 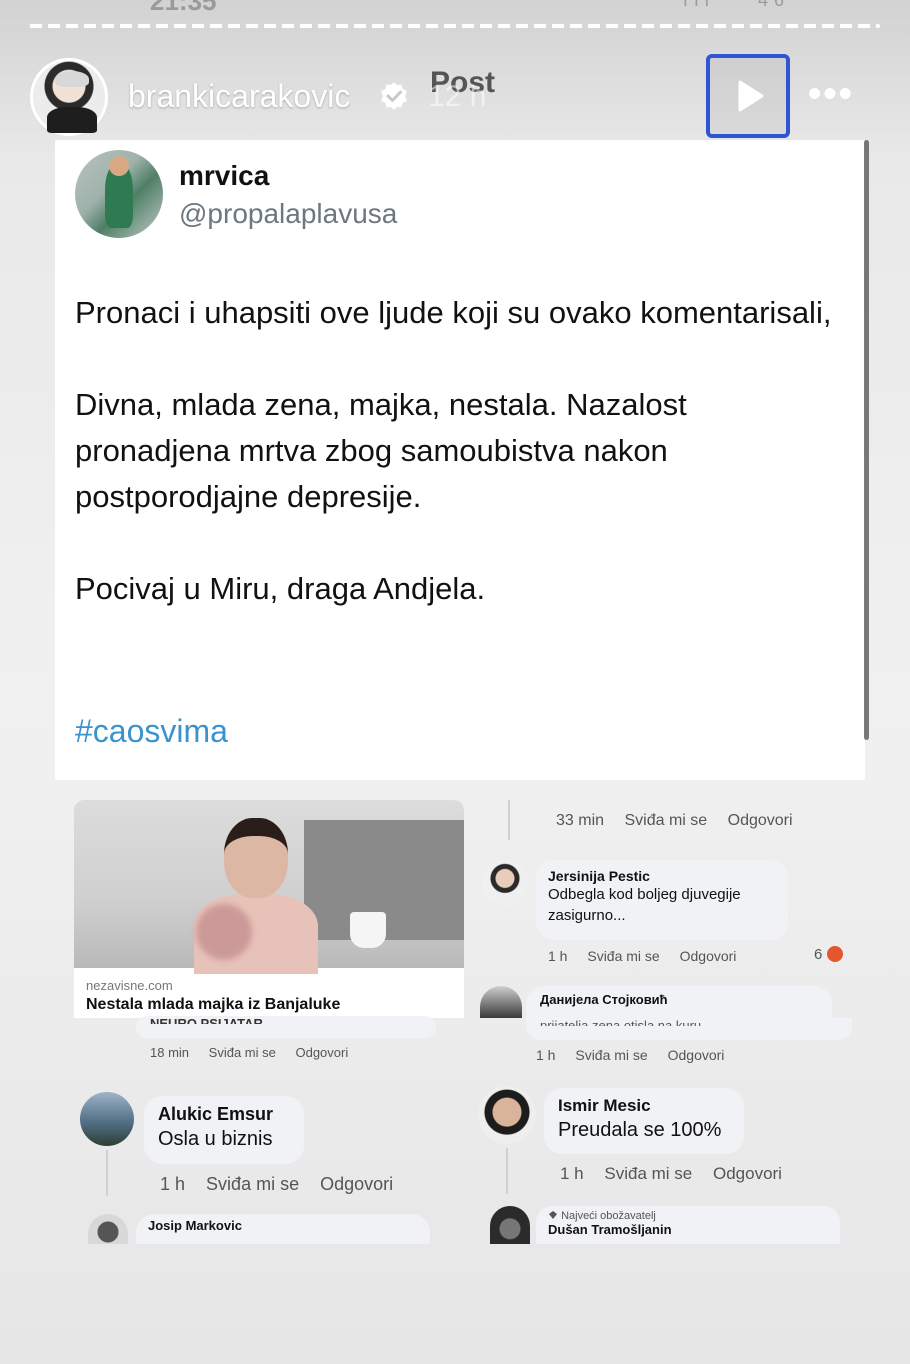 What do you see at coordinates (183, 7) in the screenshot?
I see `status-time: 21:35` at bounding box center [183, 7].